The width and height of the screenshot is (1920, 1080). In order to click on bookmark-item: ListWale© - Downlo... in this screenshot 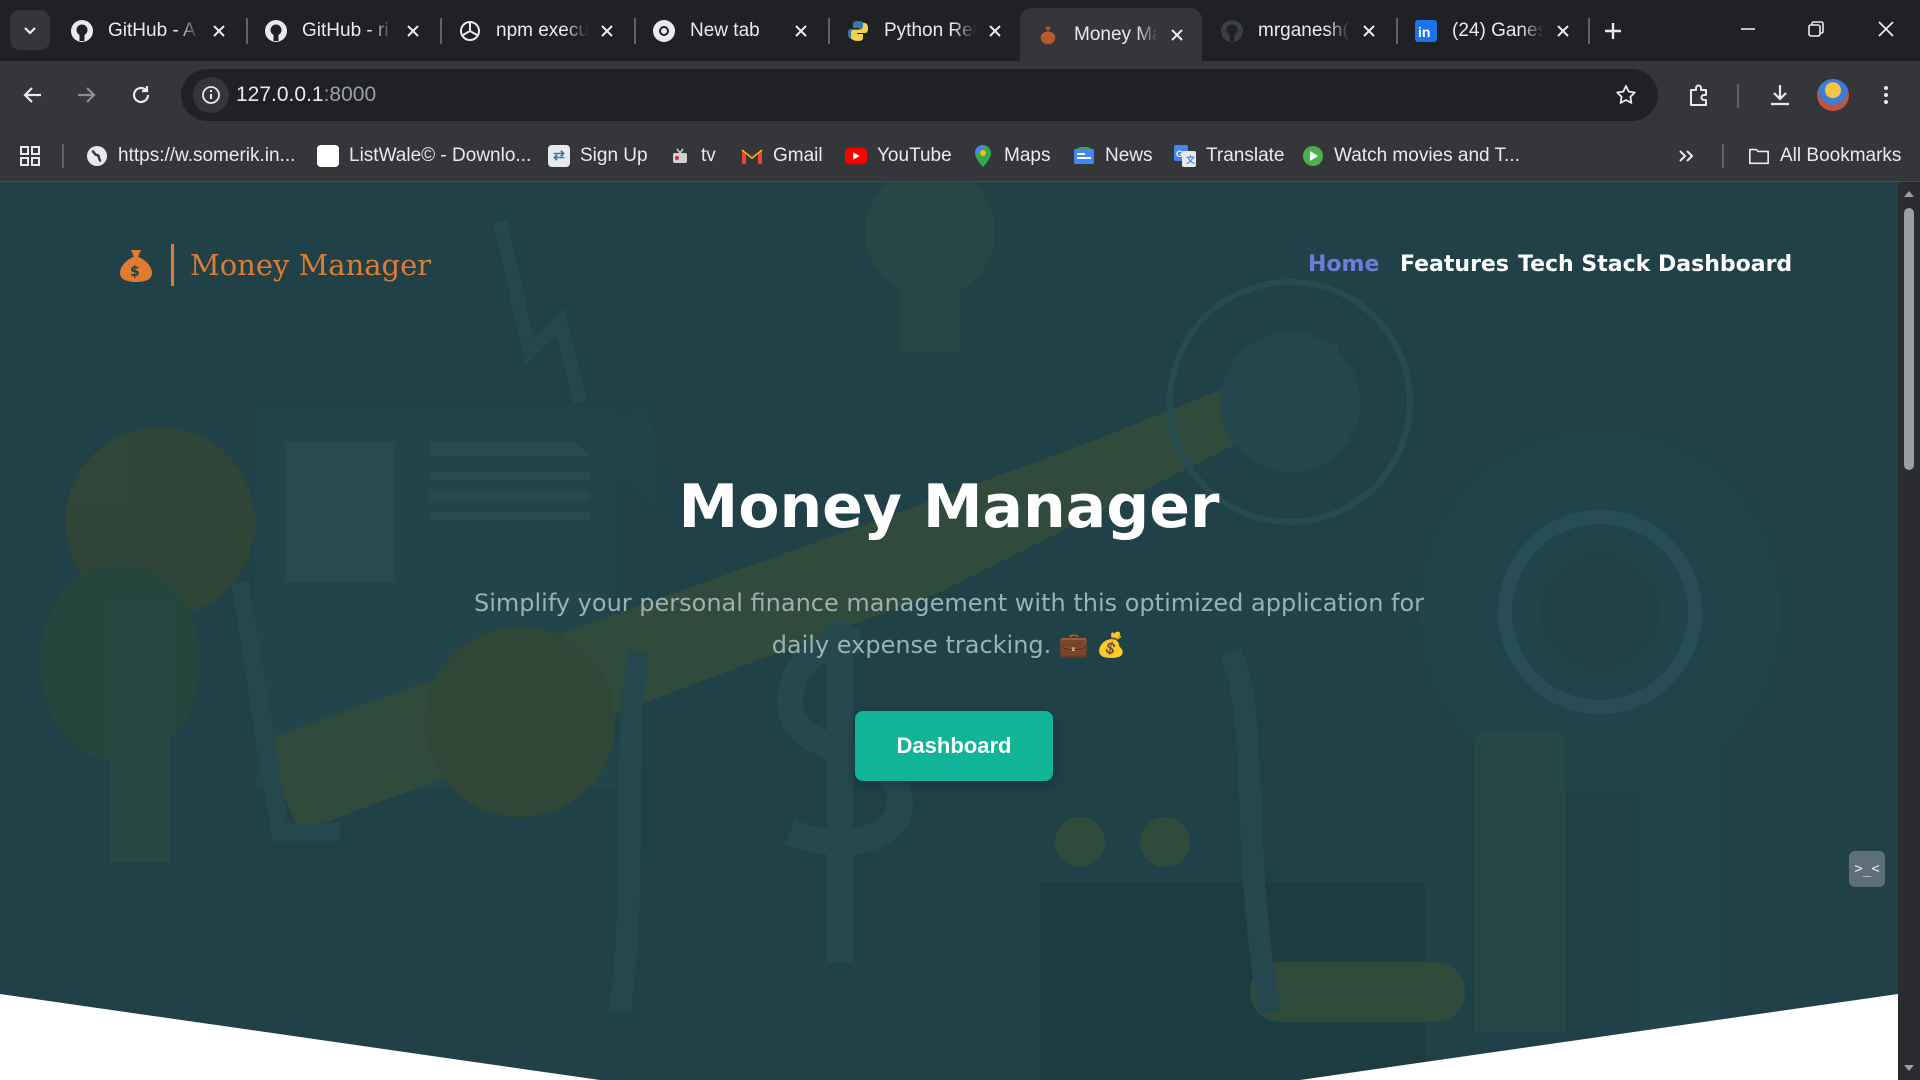, I will do `click(424, 155)`.